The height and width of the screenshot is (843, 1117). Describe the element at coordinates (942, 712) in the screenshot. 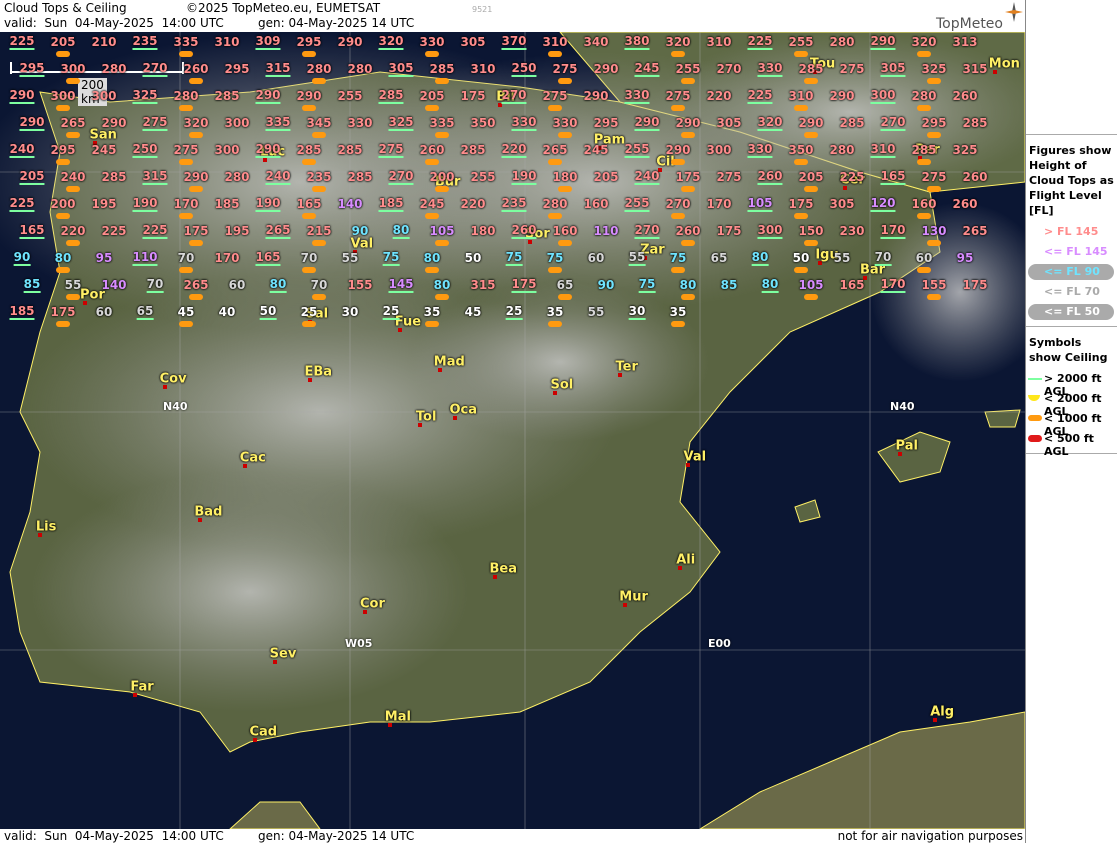

I see `city-label: Alg` at that location.